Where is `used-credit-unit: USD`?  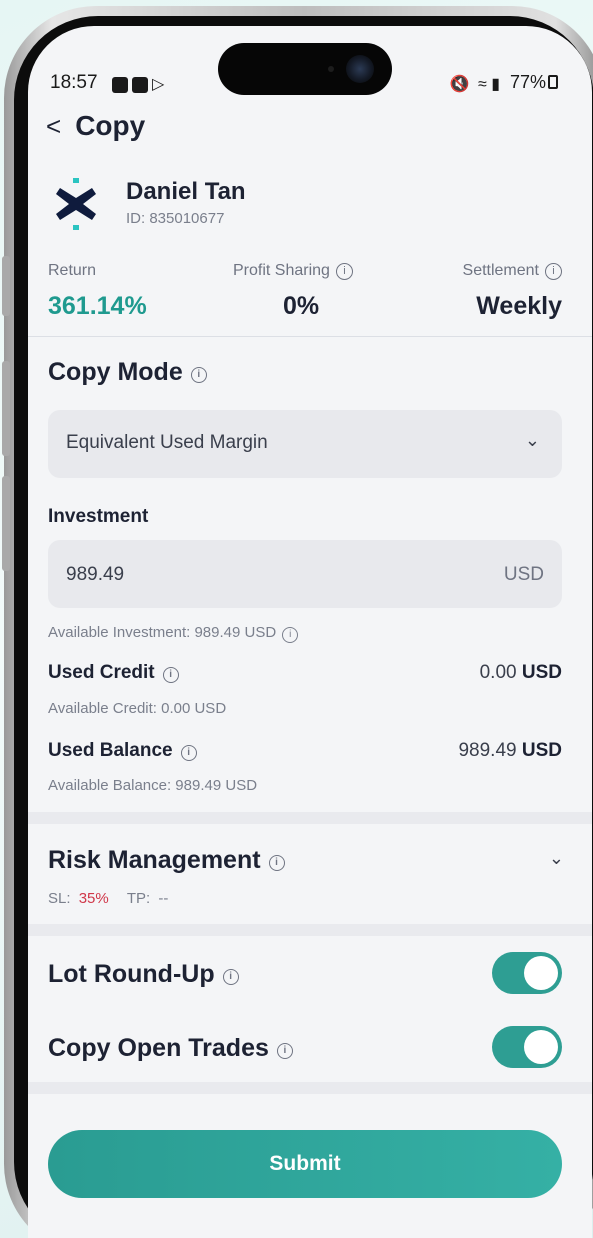
used-credit-unit: USD is located at coordinates (541, 672).